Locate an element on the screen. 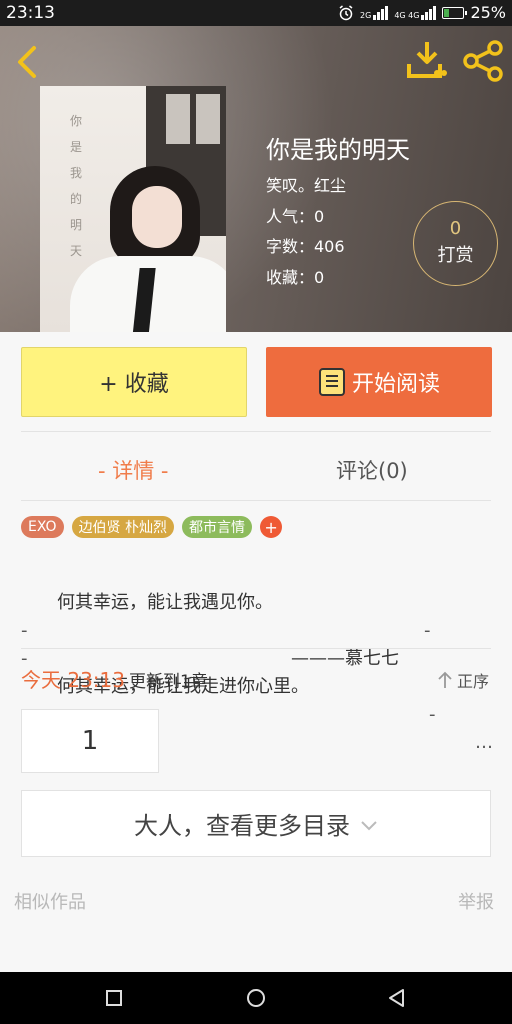  report-link: 举报 is located at coordinates (476, 901).